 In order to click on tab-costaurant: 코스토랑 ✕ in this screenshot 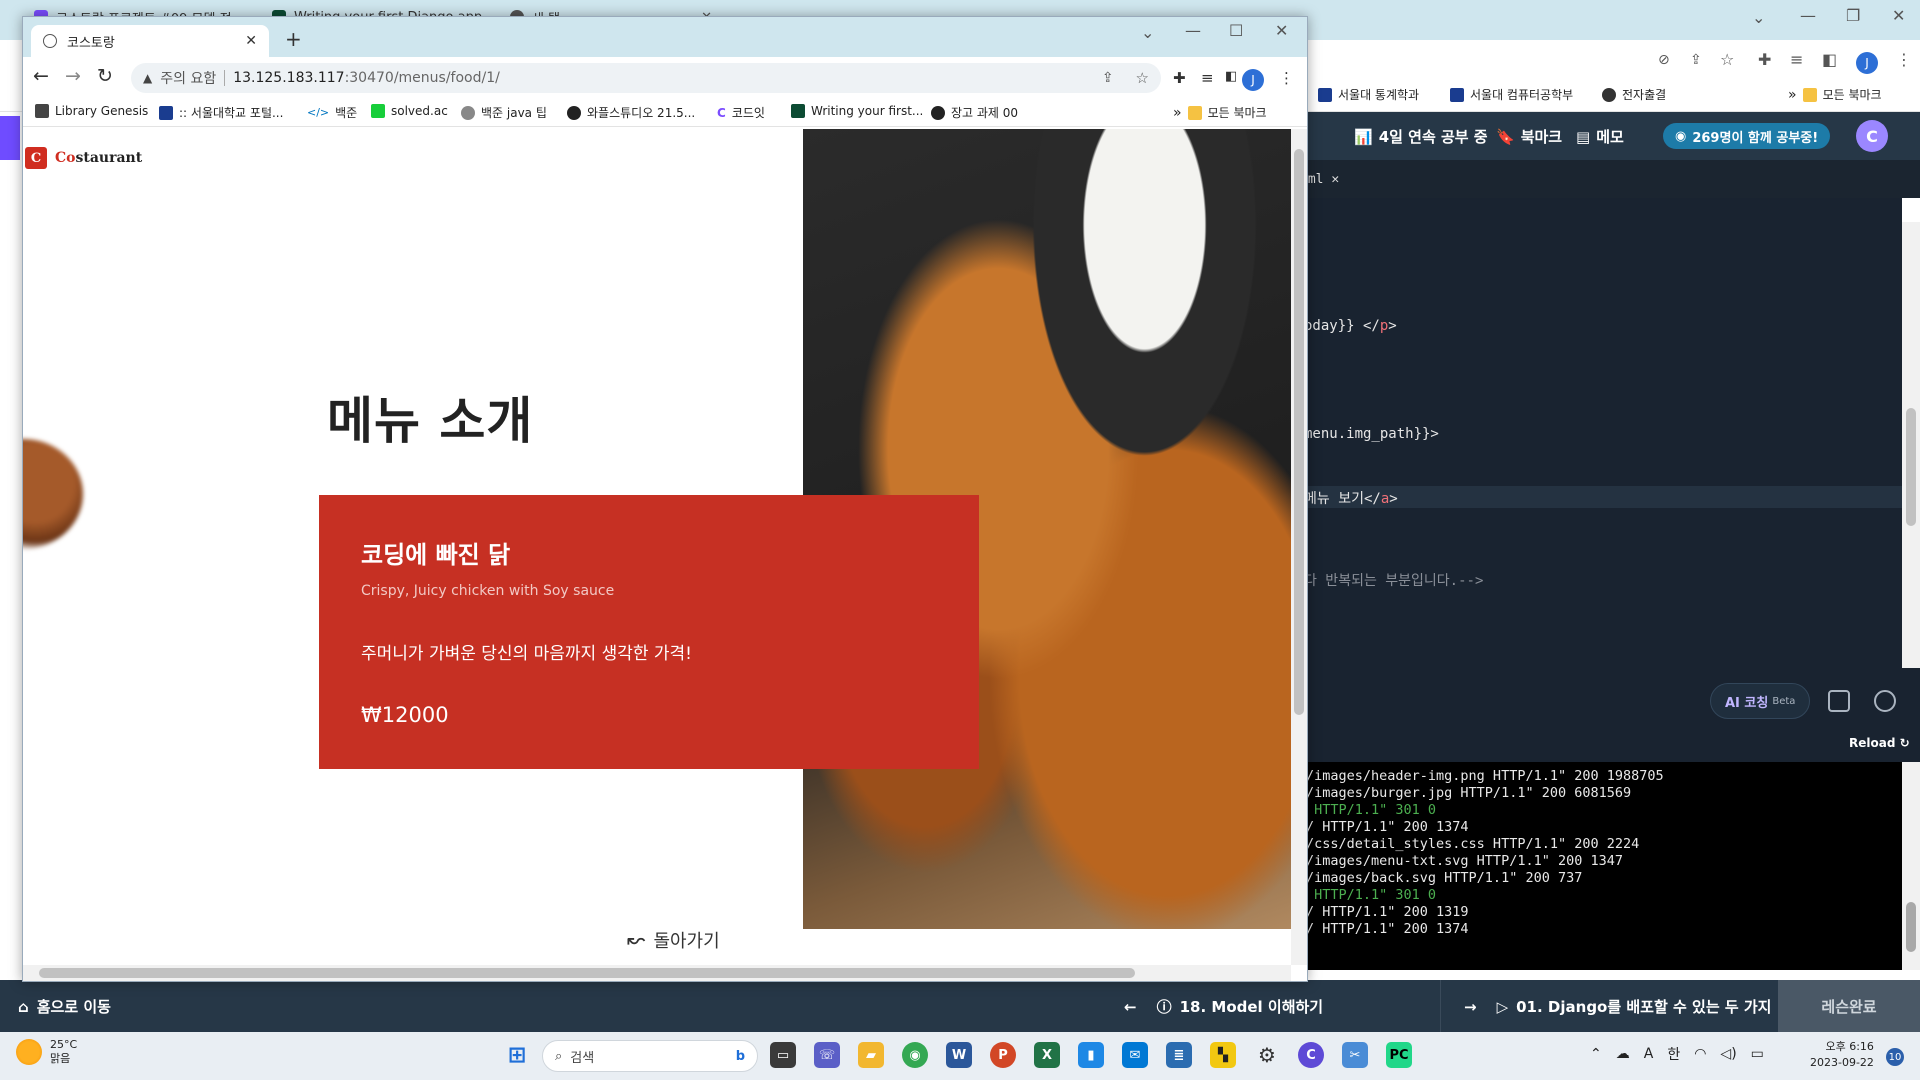, I will do `click(150, 41)`.